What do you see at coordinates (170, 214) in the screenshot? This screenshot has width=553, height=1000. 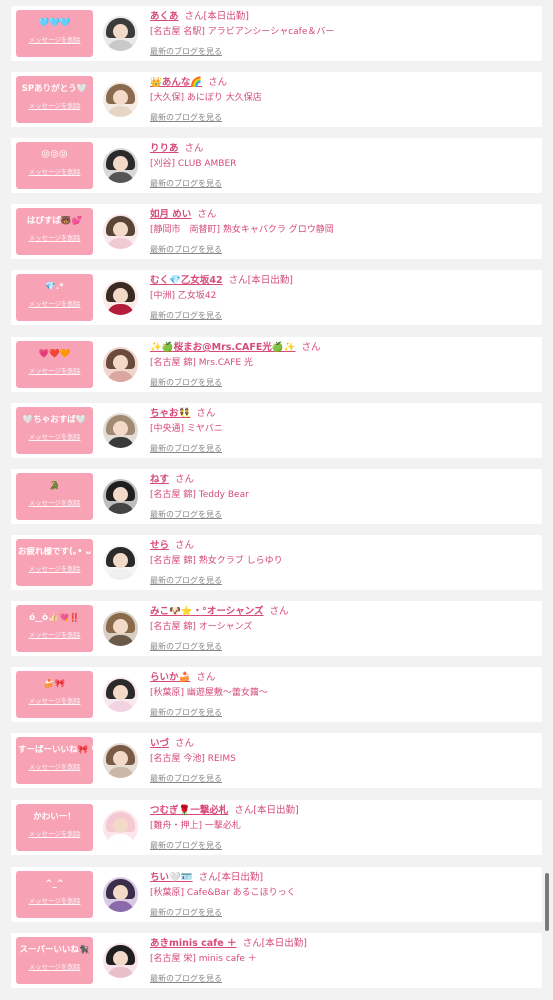 I see `cast-name-link: 如月 めい` at bounding box center [170, 214].